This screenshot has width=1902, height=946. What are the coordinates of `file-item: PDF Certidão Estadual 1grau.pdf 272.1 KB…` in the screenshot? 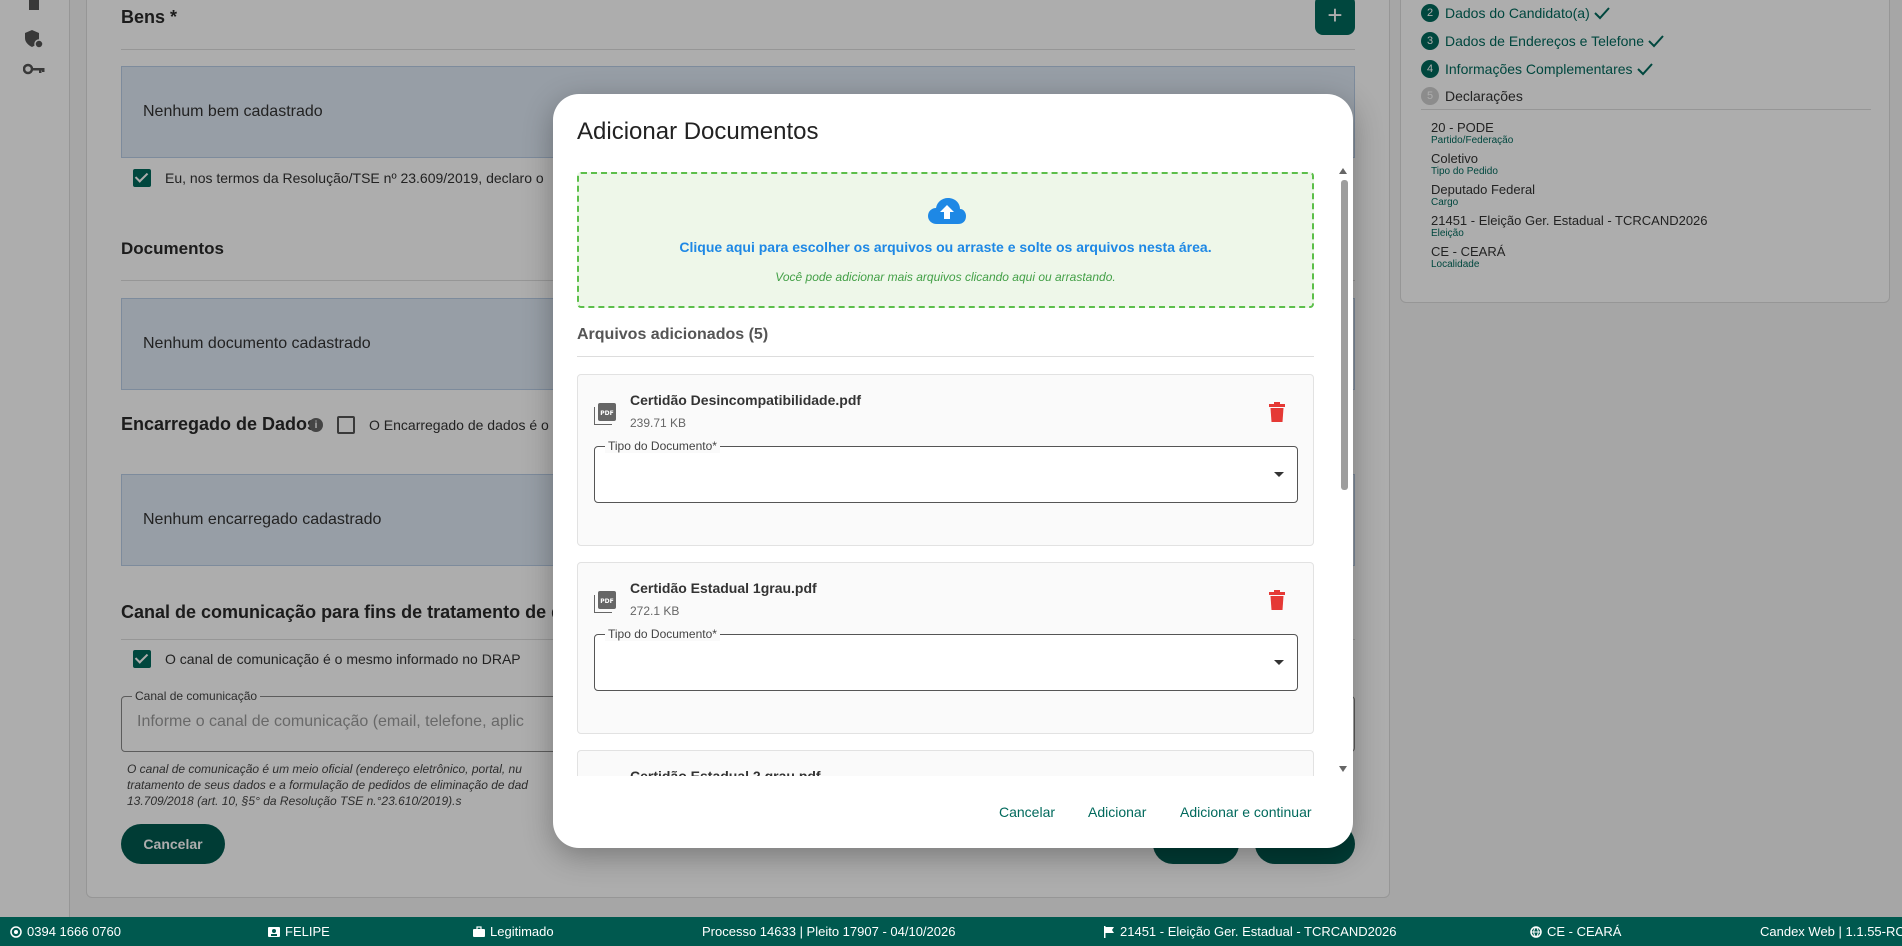 It's located at (945, 648).